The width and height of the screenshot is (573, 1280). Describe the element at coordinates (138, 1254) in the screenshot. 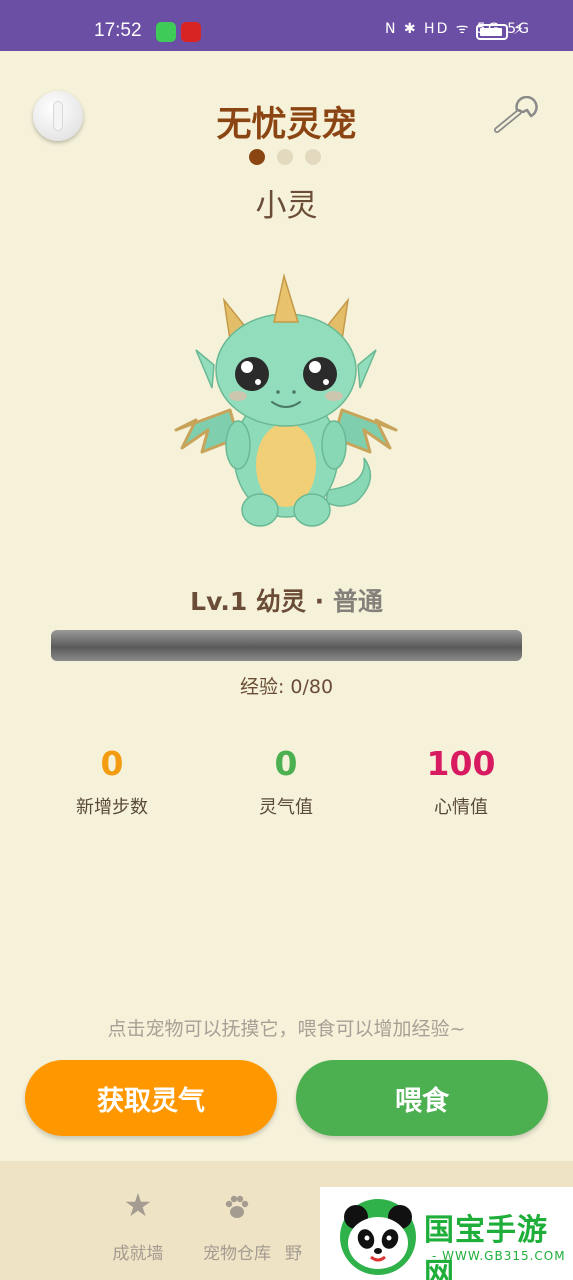

I see `tab-label: 成就墙` at that location.